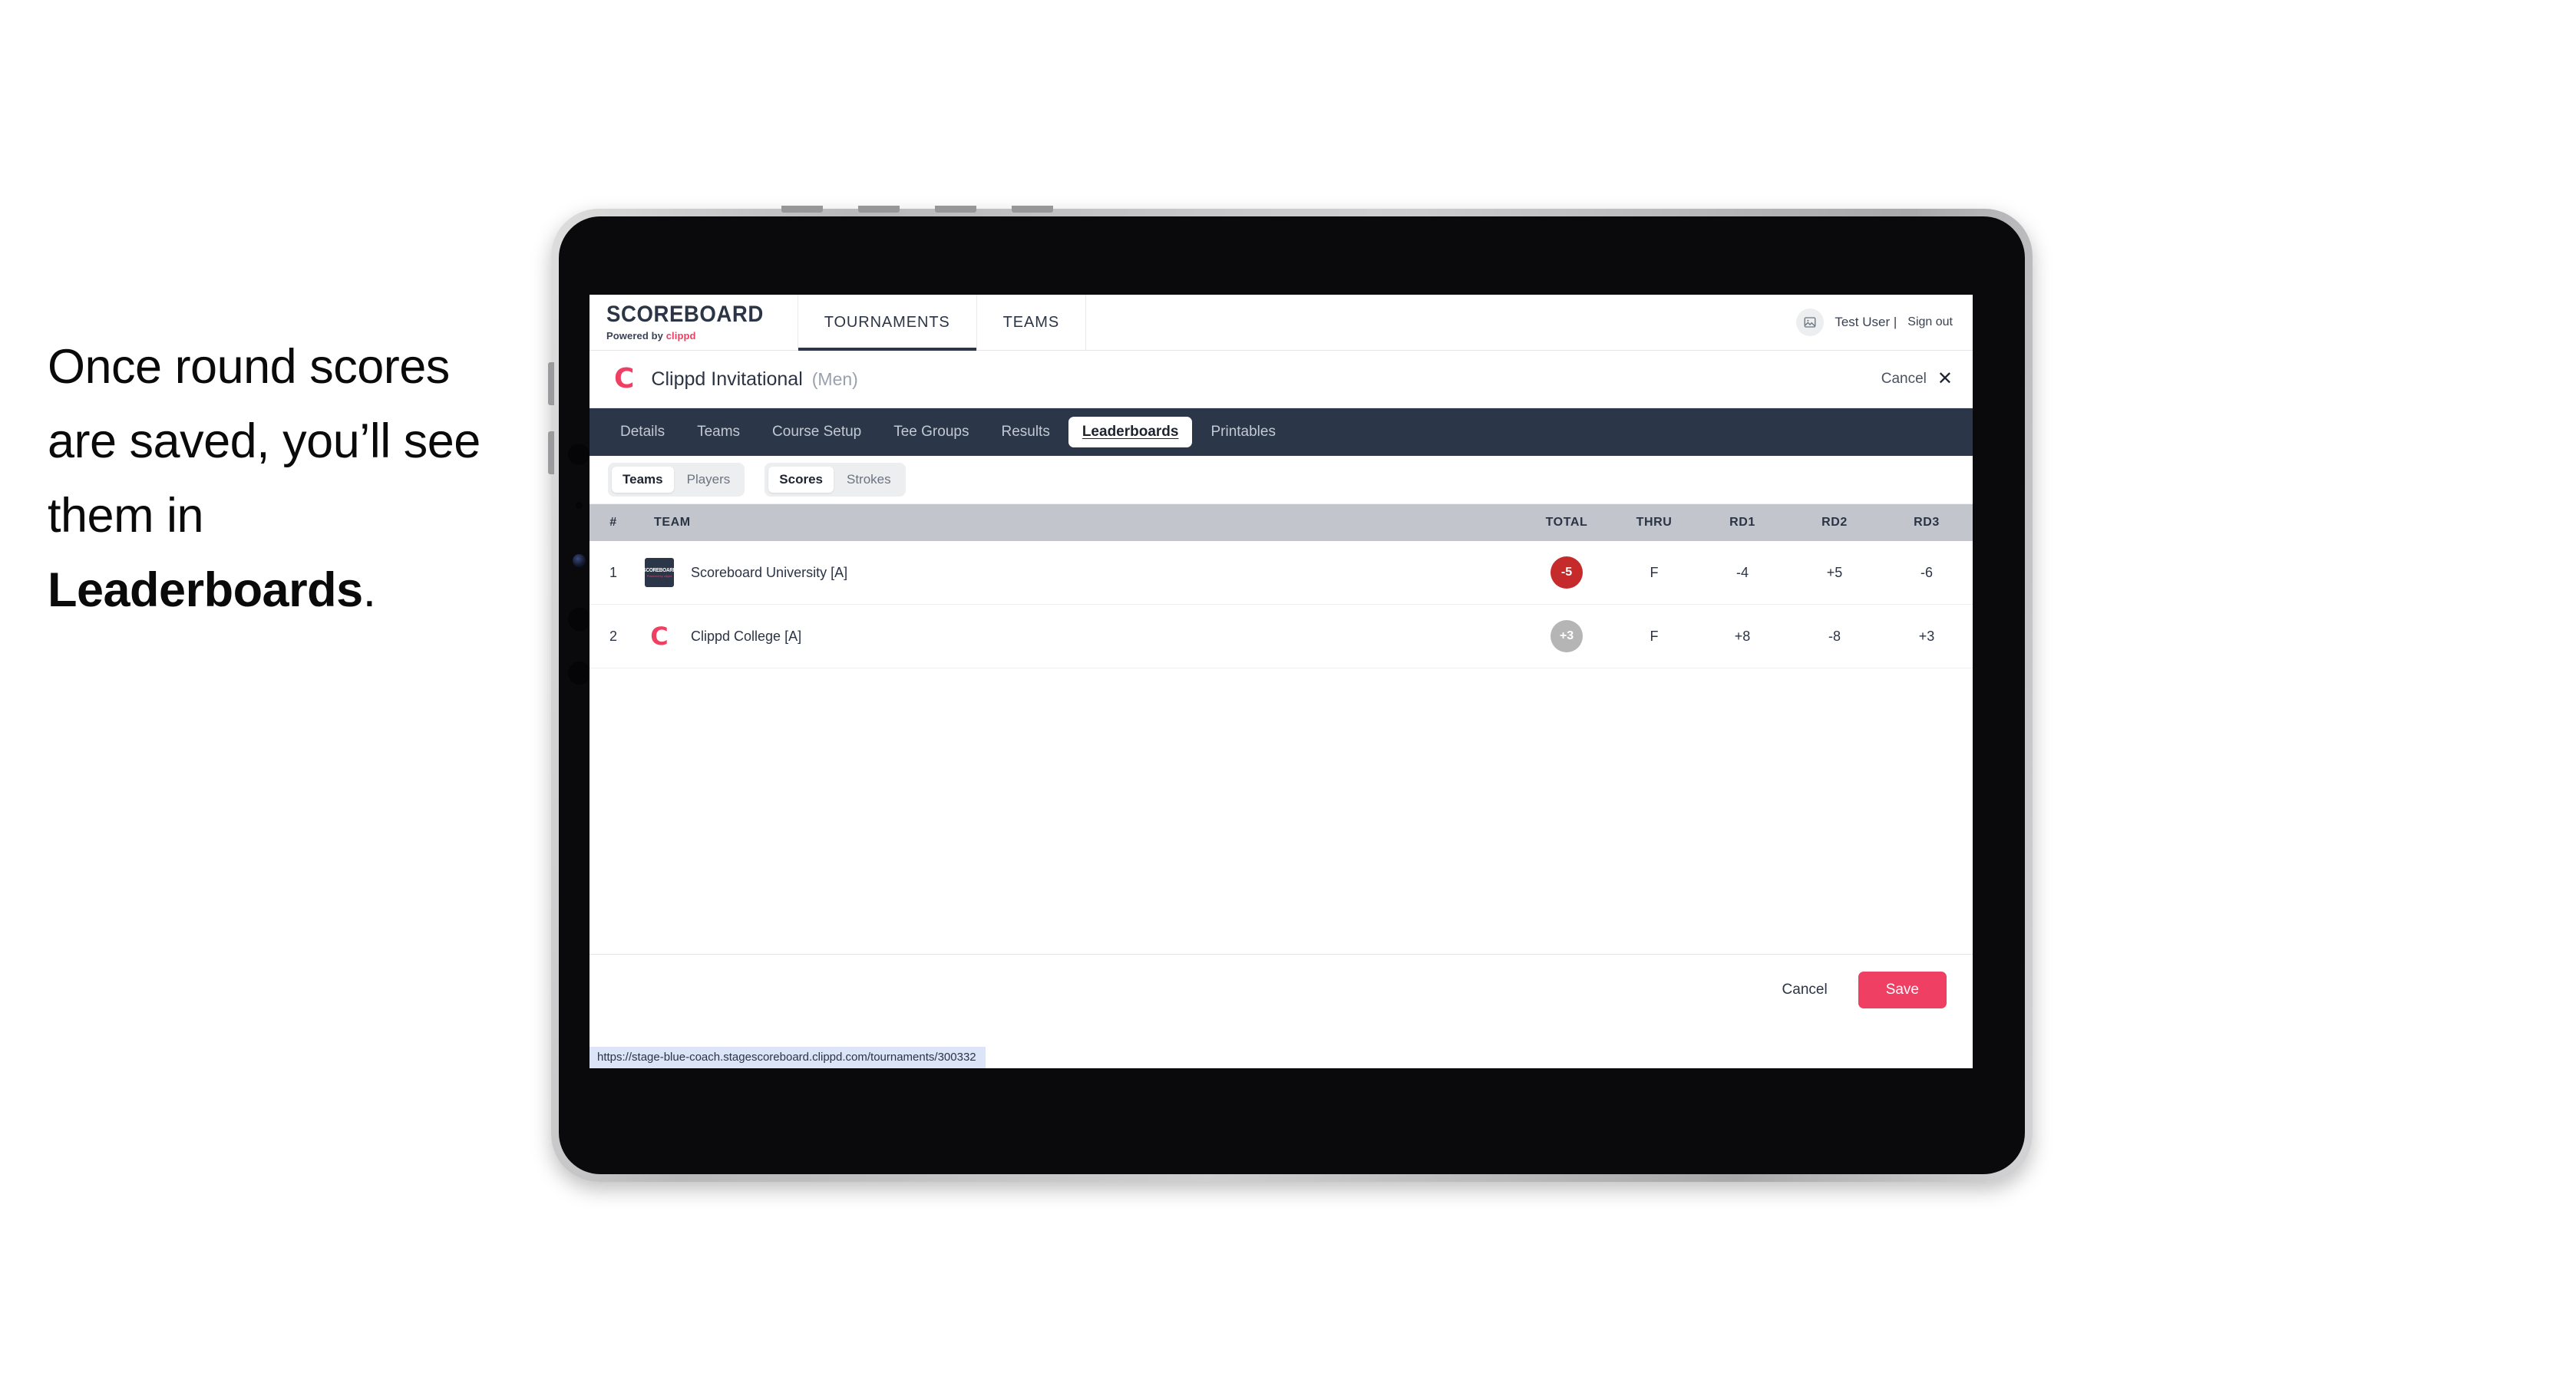  Describe the element at coordinates (869, 480) in the screenshot. I see `toggle-strokes: Strokes` at that location.